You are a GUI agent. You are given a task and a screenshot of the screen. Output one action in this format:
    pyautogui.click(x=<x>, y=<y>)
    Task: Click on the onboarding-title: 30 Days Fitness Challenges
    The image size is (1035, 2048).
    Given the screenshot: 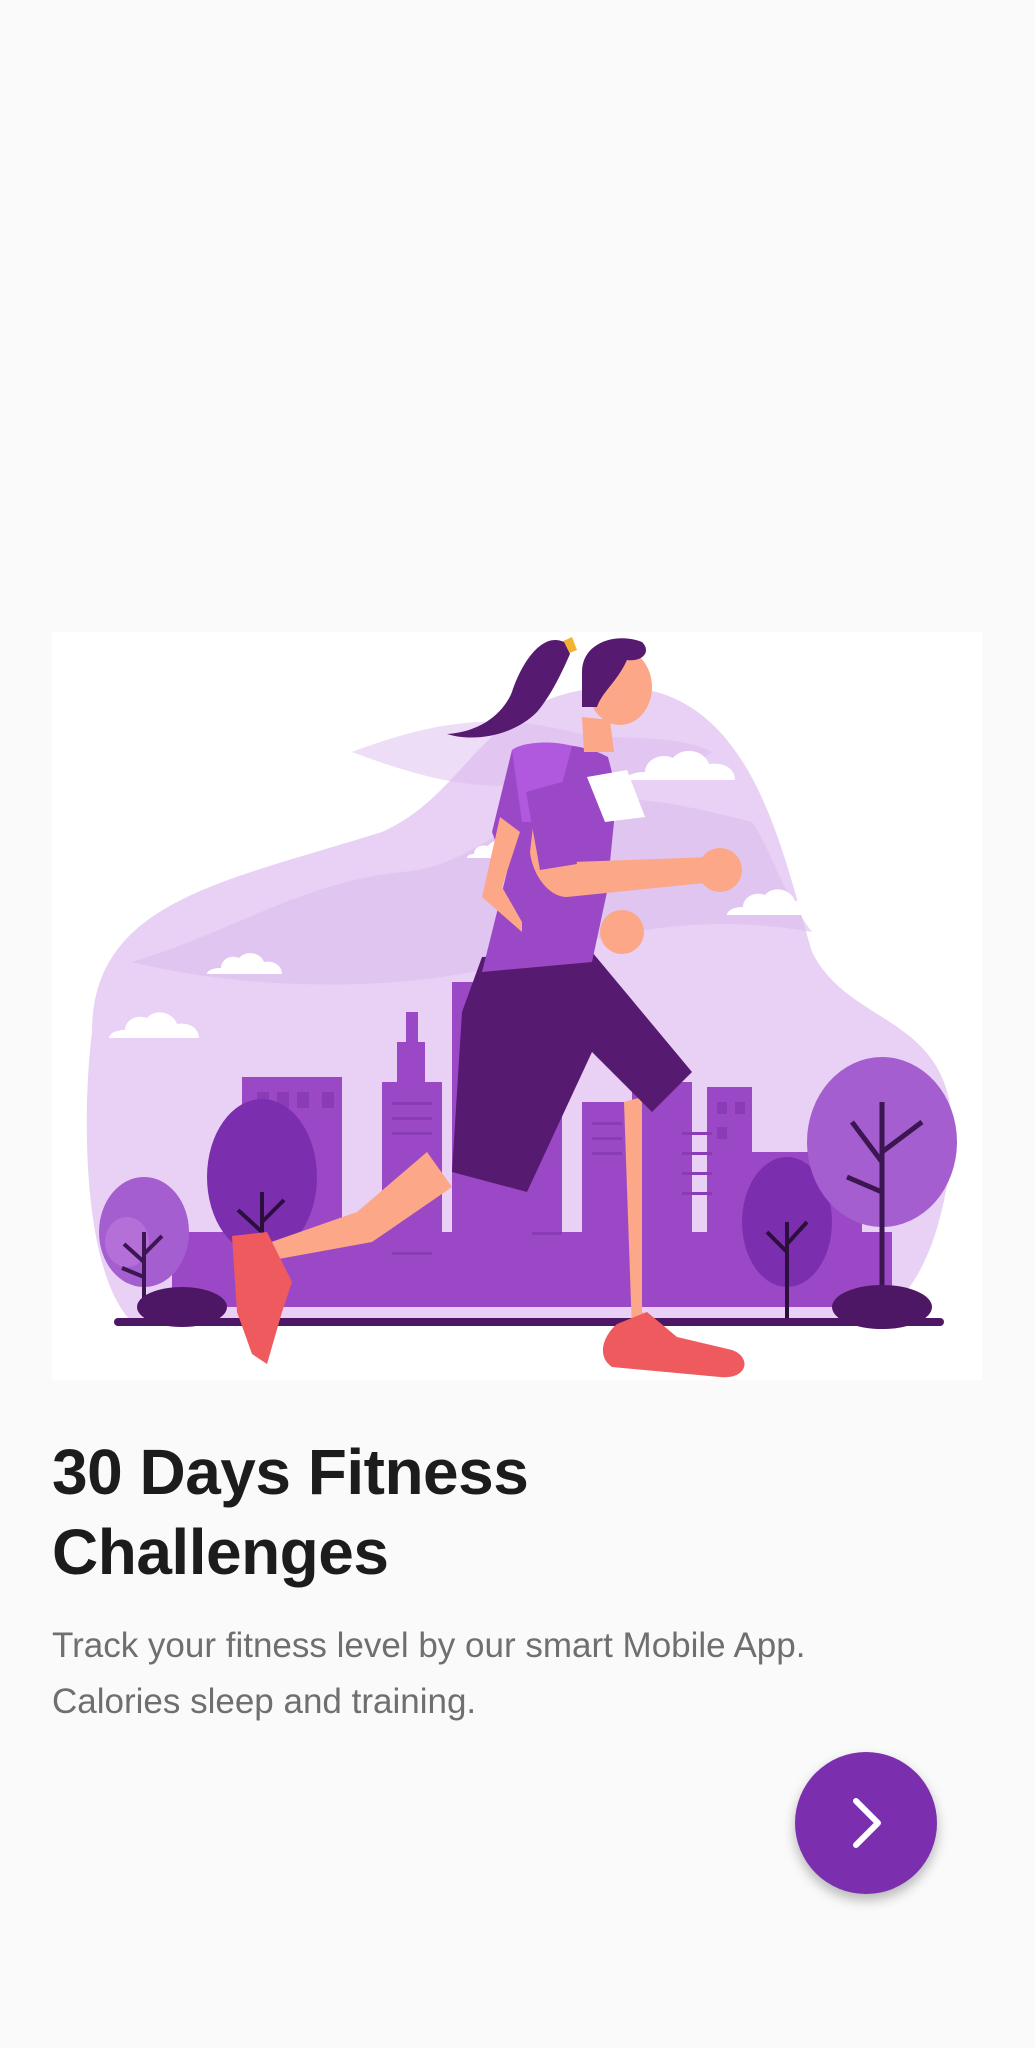 What is the action you would take?
    pyautogui.click(x=402, y=1512)
    